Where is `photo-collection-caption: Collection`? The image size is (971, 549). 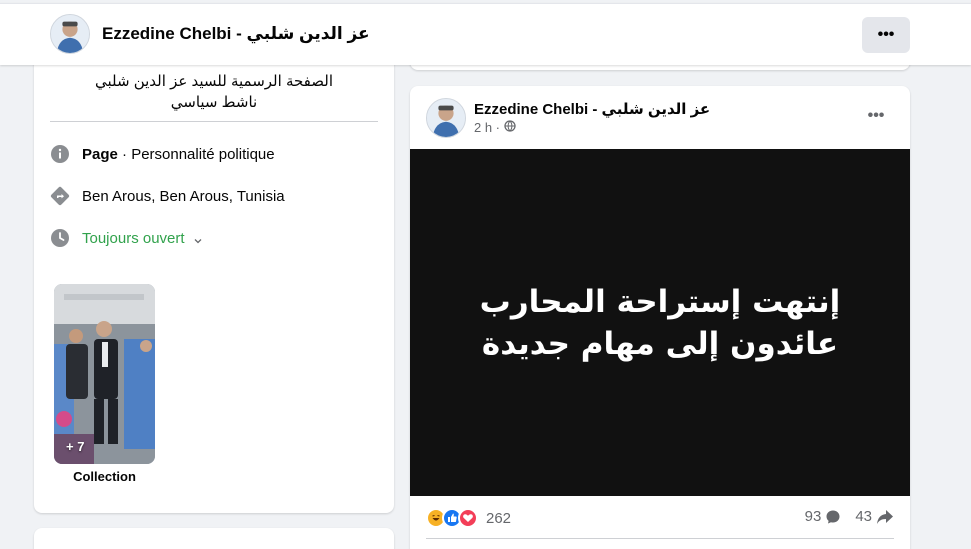 photo-collection-caption: Collection is located at coordinates (104, 476).